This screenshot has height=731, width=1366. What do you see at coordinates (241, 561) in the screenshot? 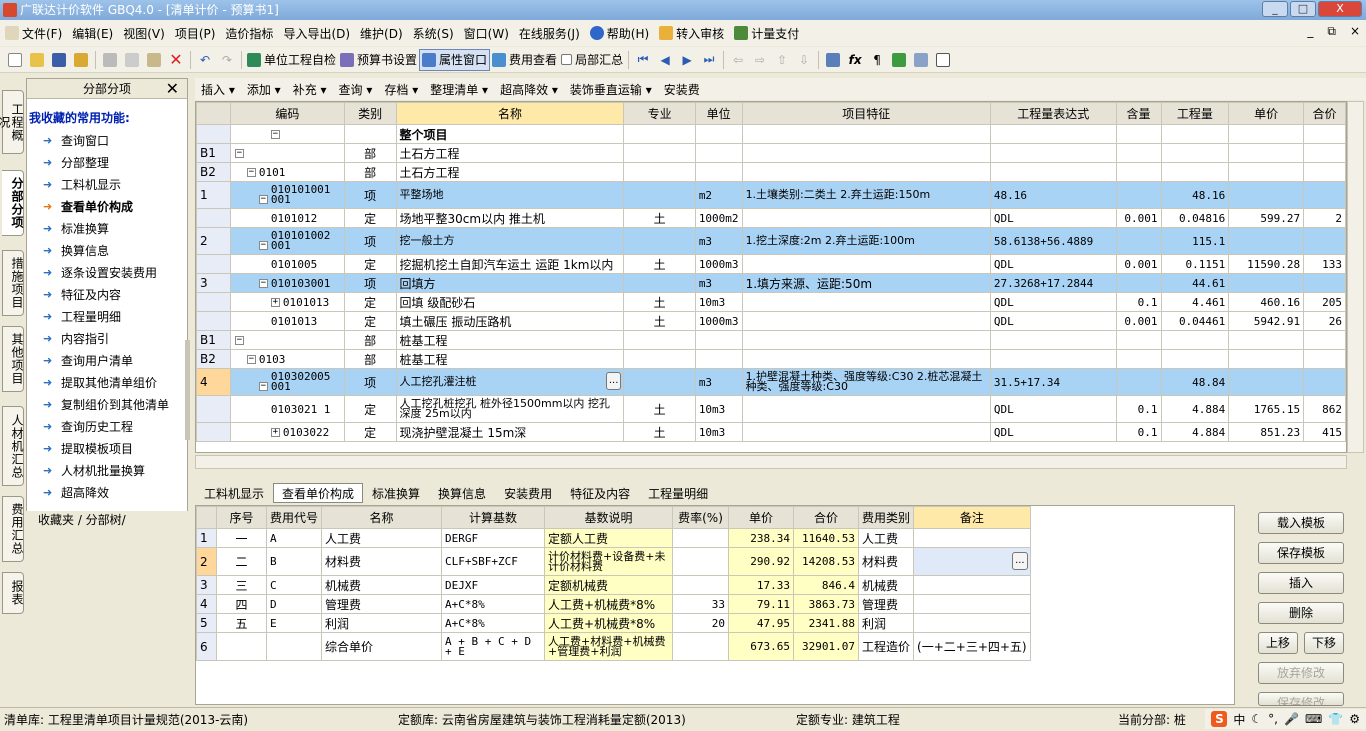
I see `unit-price-cell-seq: 二` at bounding box center [241, 561].